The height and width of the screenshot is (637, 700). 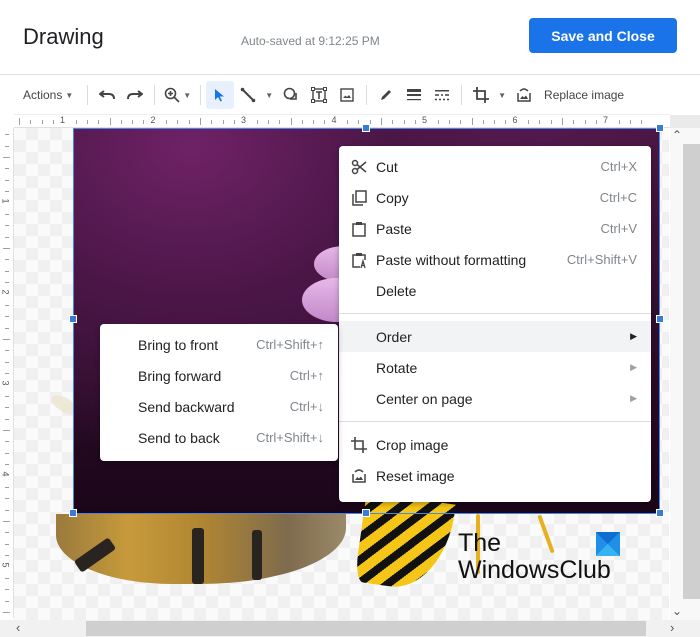 What do you see at coordinates (18, 627) in the screenshot?
I see `scroll-left-icon: ‹` at bounding box center [18, 627].